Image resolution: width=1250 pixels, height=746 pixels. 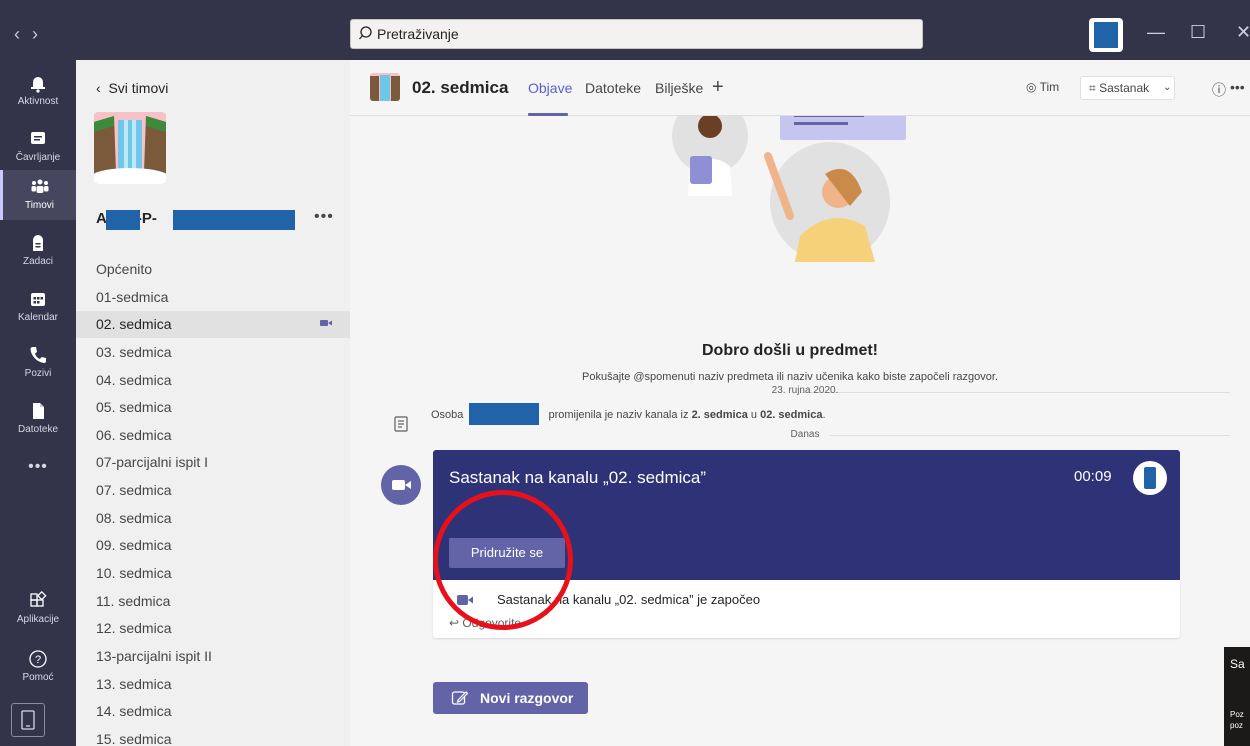 What do you see at coordinates (213, 324) in the screenshot?
I see `channel-item-active: 02. sedmica` at bounding box center [213, 324].